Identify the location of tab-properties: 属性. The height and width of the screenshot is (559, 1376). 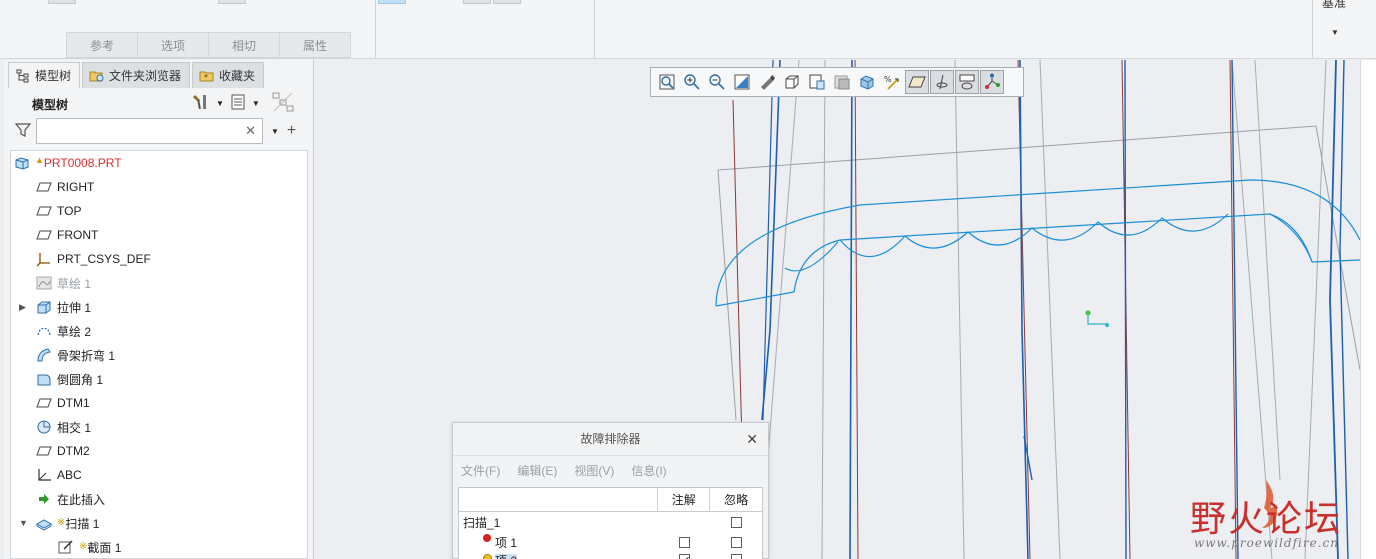
(315, 45).